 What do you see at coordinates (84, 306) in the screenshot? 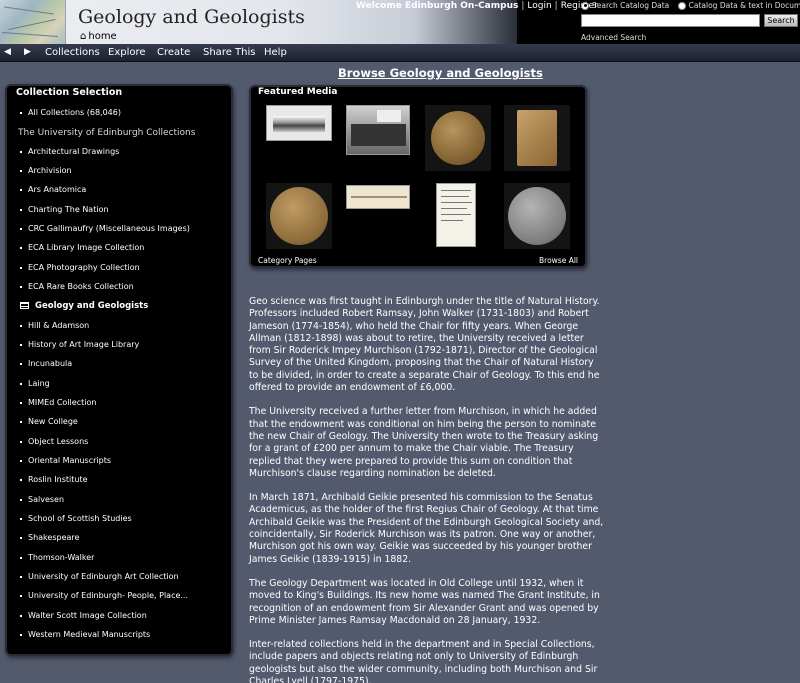
I see `sidebar-item-selected: Geology and Geologists` at bounding box center [84, 306].